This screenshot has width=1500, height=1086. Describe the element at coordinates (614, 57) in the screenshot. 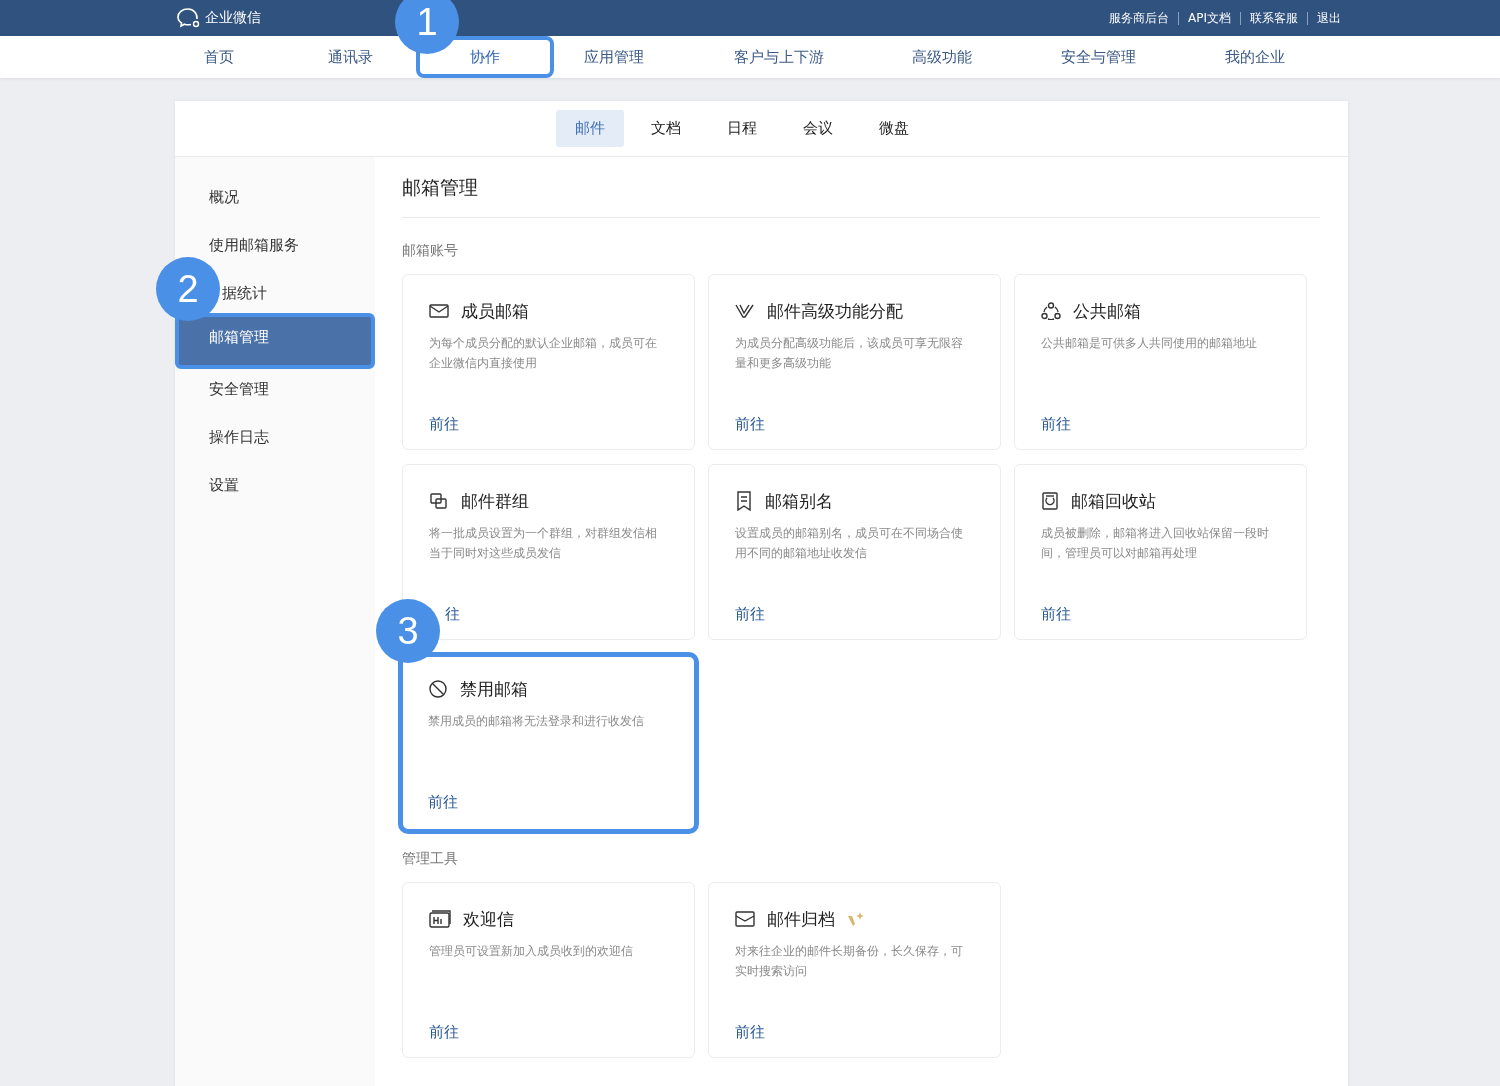

I see `nav-tab: 应用管理` at that location.